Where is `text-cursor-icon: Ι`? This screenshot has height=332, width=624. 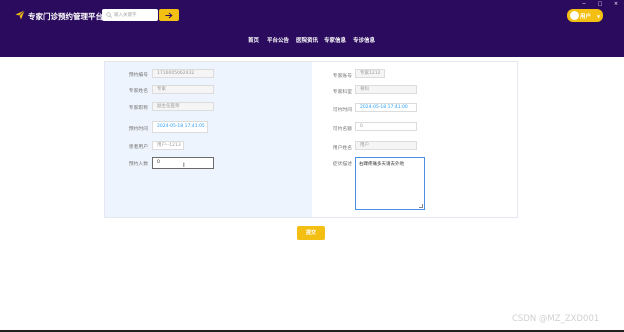
text-cursor-icon: Ι is located at coordinates (184, 165).